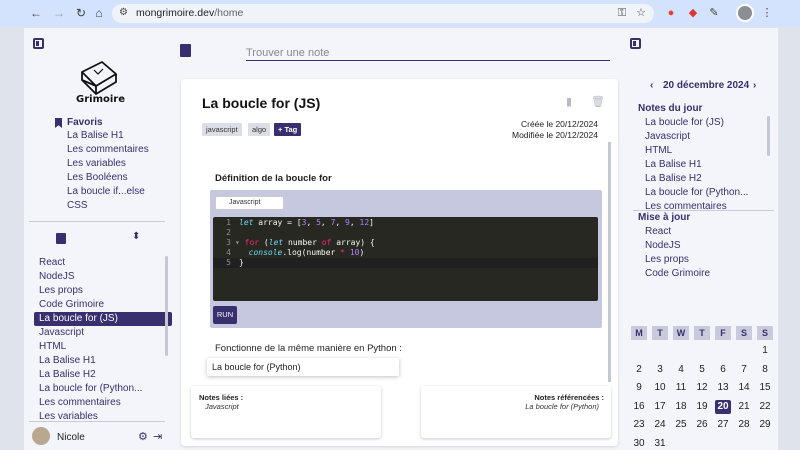 Image resolution: width=800 pixels, height=450 pixels. What do you see at coordinates (745, 13) in the screenshot?
I see `profile-avatar` at bounding box center [745, 13].